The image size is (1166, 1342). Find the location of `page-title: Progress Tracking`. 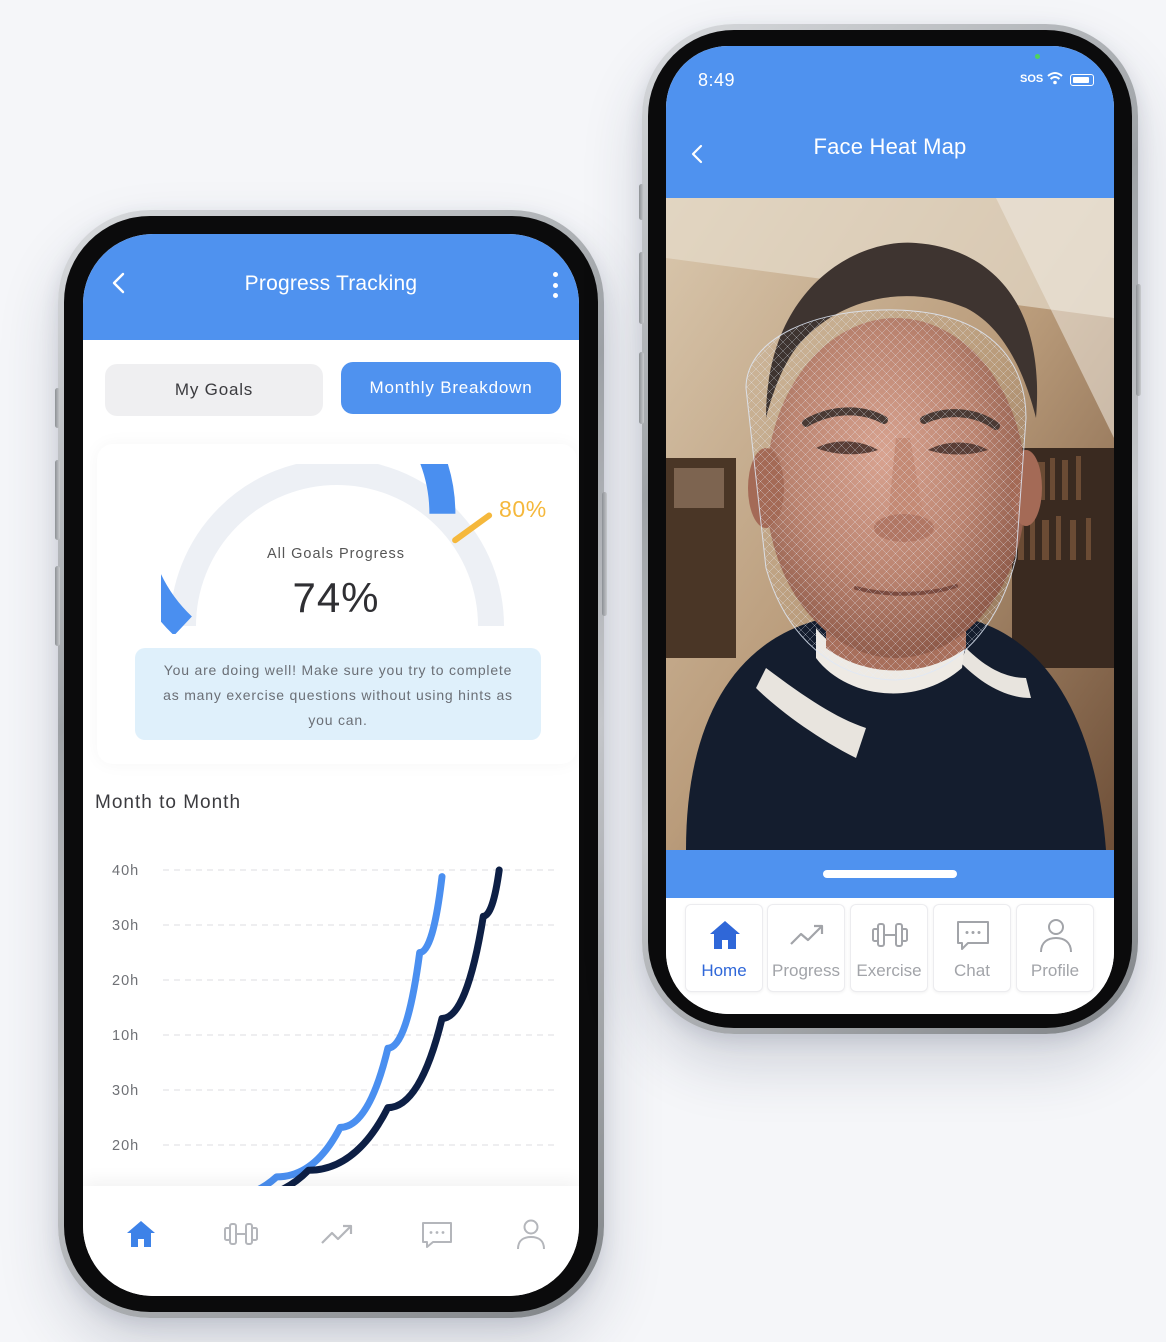

page-title: Progress Tracking is located at coordinates (331, 283).